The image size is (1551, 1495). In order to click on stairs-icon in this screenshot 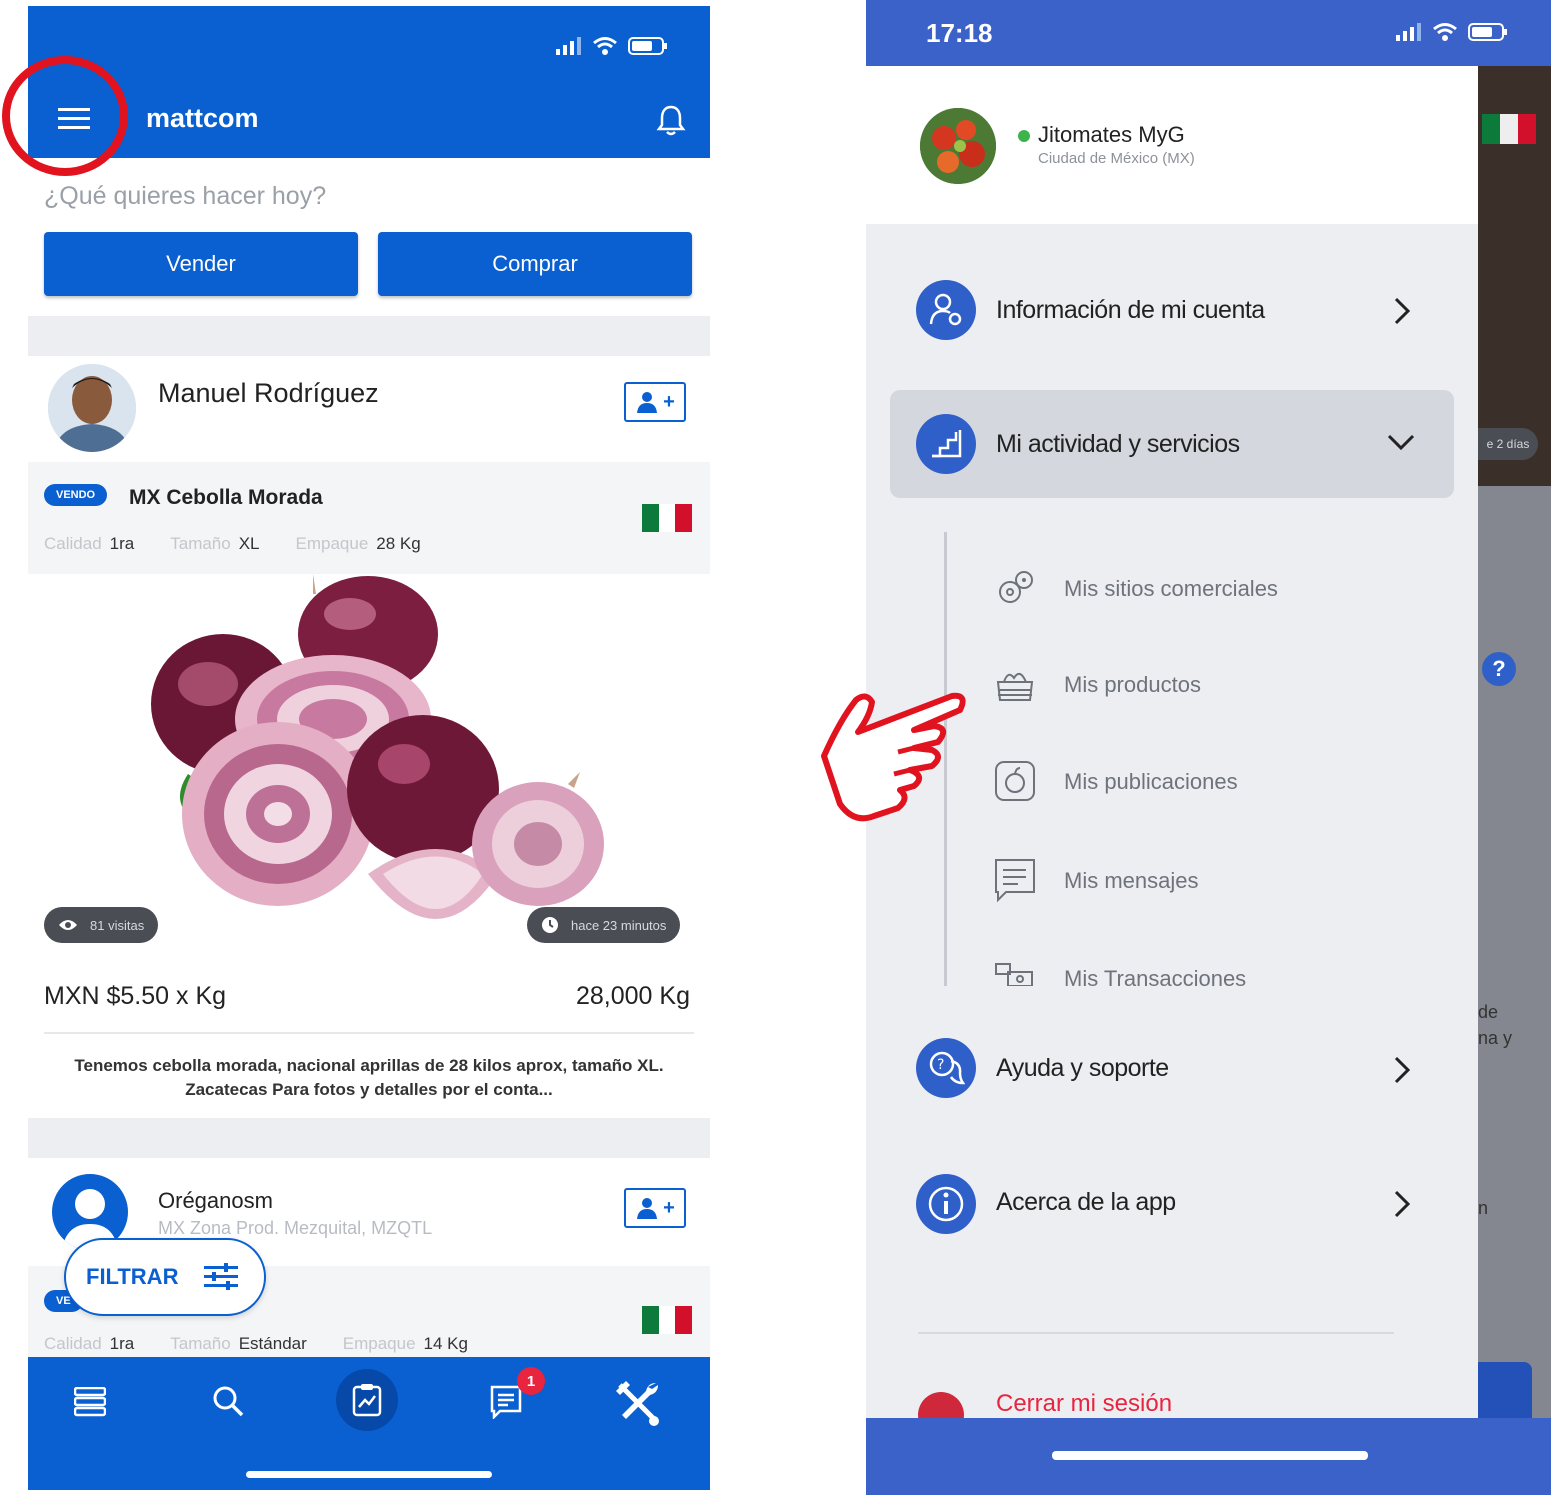, I will do `click(946, 444)`.